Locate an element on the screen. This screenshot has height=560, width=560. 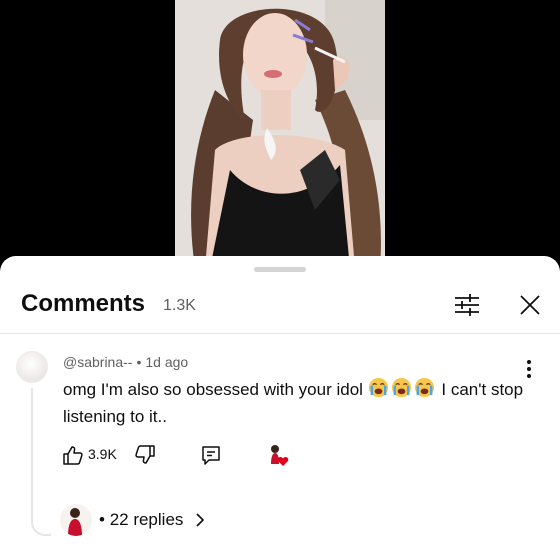
comment-actions: 3.9K is located at coordinates (212, 457).